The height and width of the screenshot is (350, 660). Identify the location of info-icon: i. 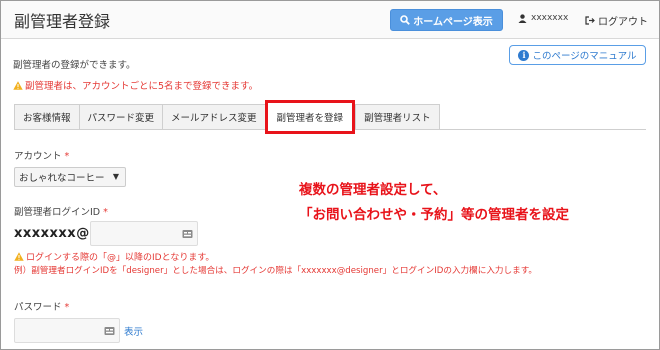
(524, 55).